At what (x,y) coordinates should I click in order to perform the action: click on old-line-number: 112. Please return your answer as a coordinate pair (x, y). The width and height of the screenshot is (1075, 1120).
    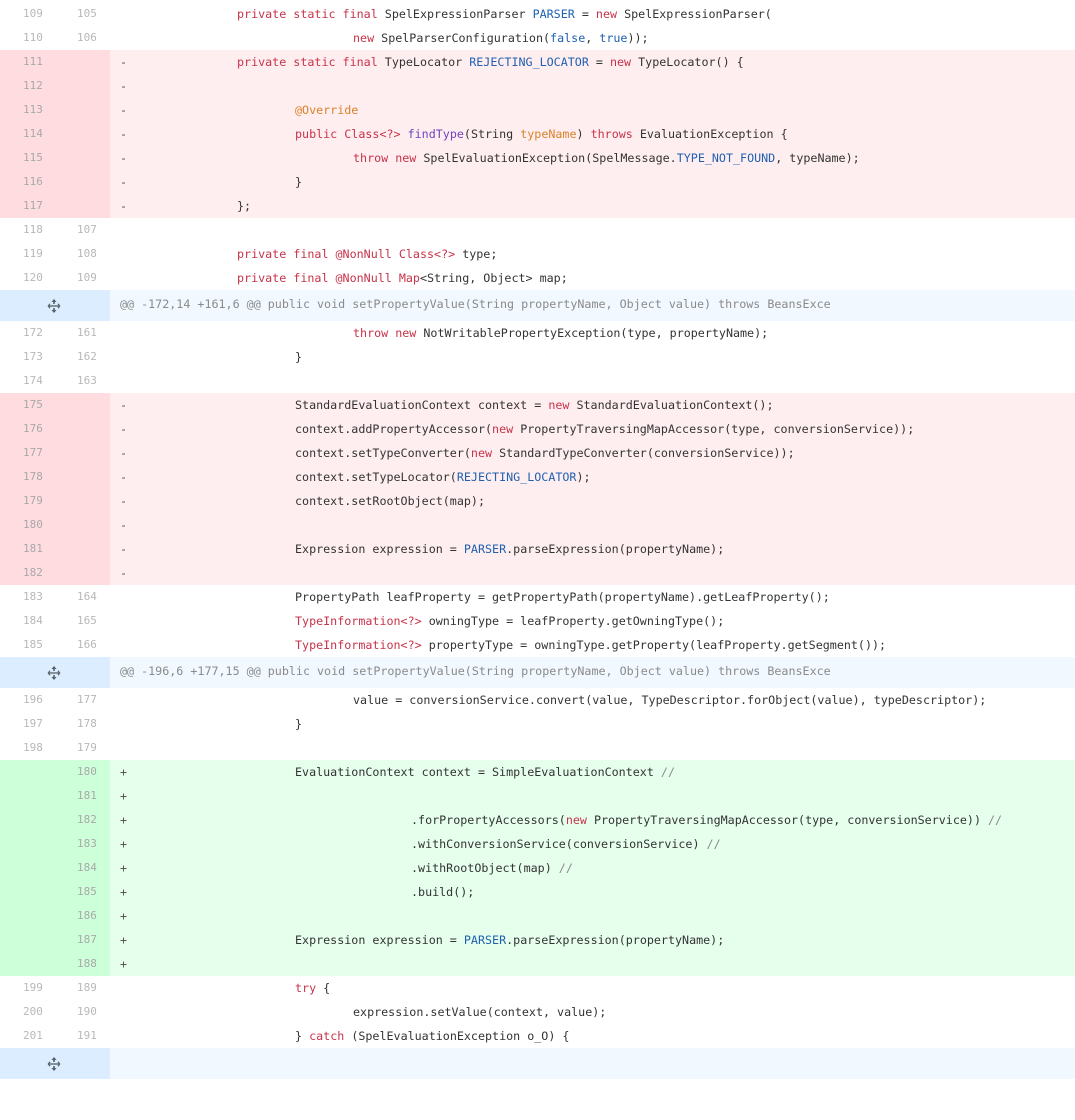
    Looking at the image, I should click on (27, 86).